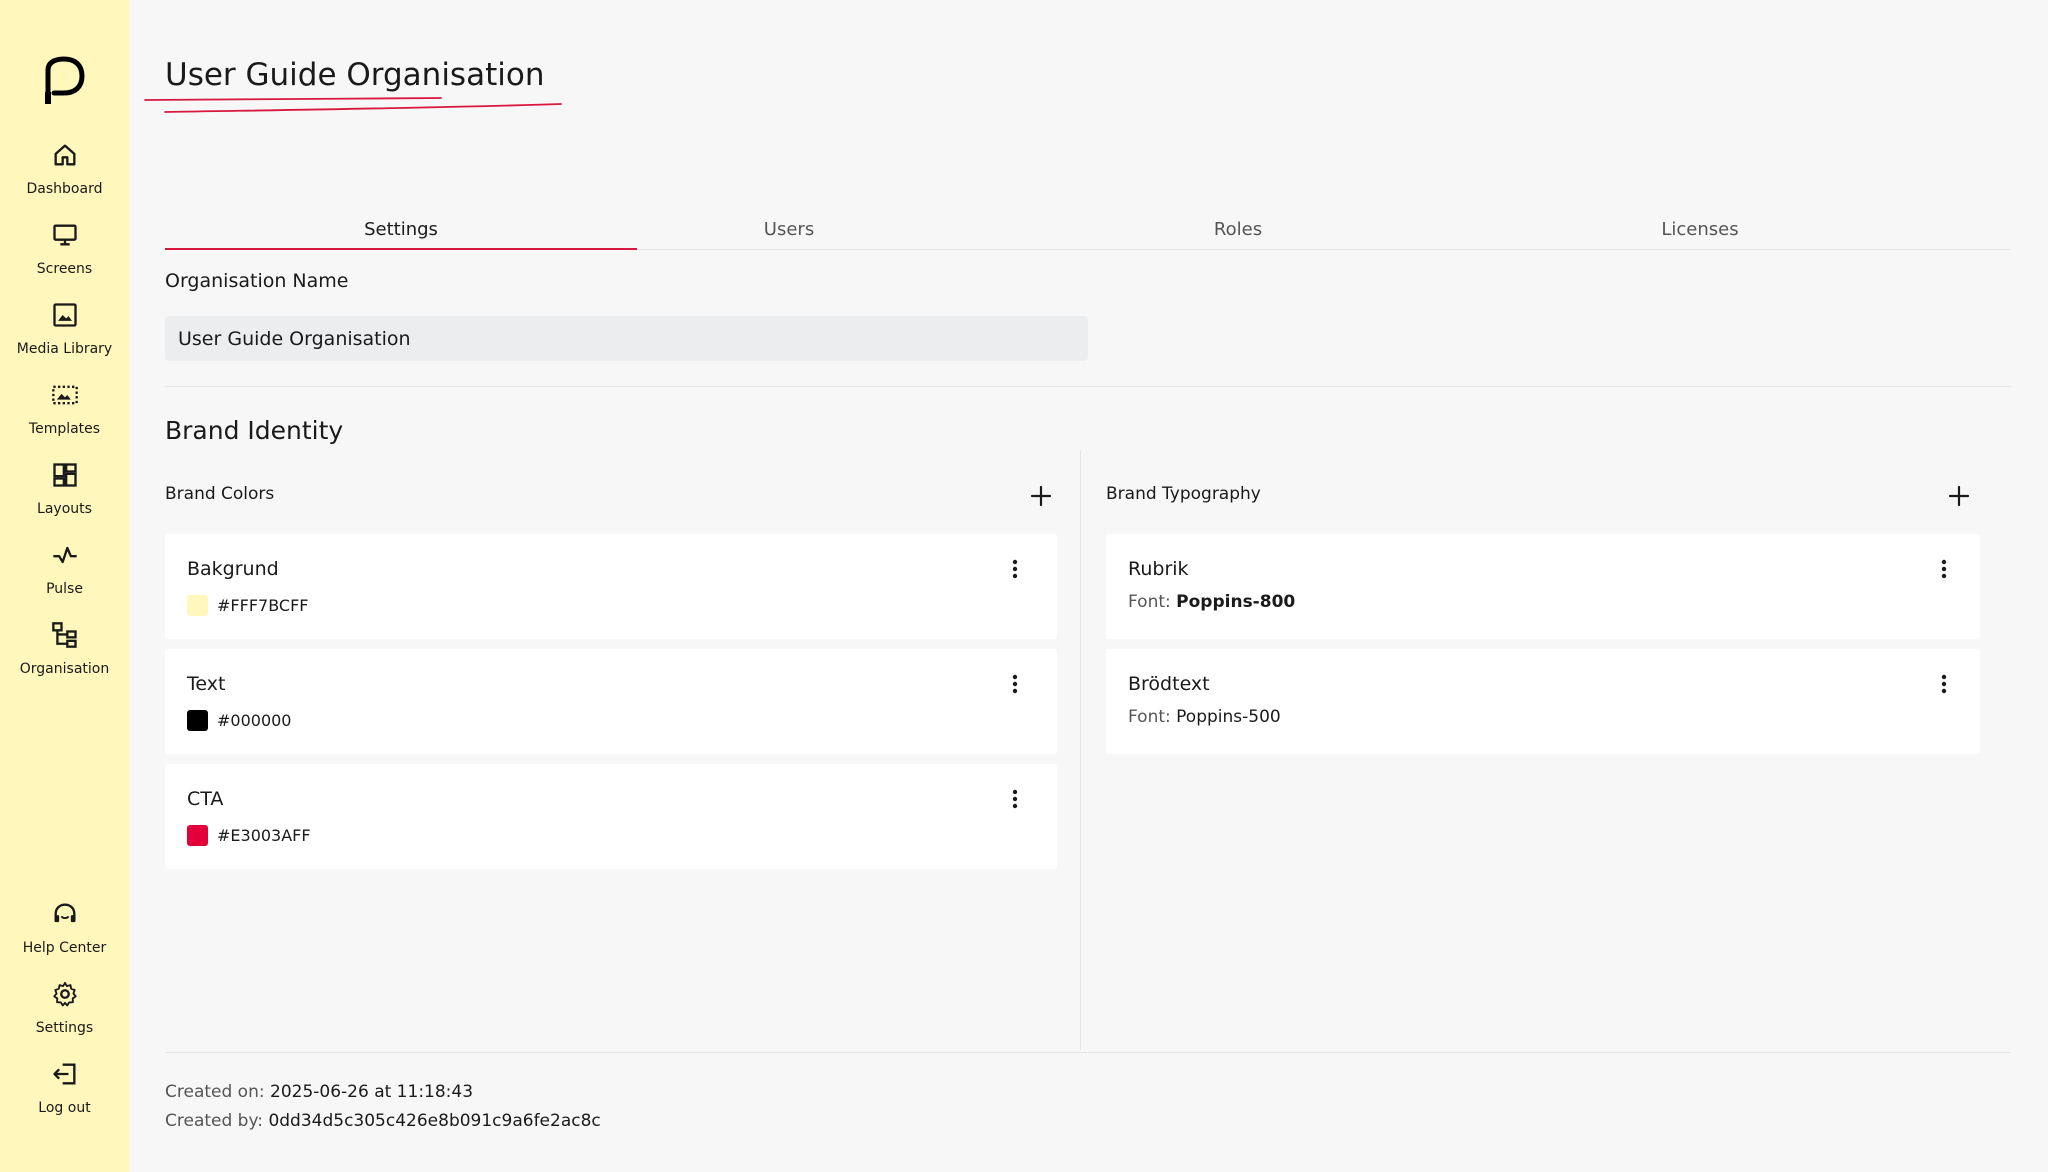 Image resolution: width=2048 pixels, height=1172 pixels. What do you see at coordinates (64, 235) in the screenshot?
I see `monitor-icon` at bounding box center [64, 235].